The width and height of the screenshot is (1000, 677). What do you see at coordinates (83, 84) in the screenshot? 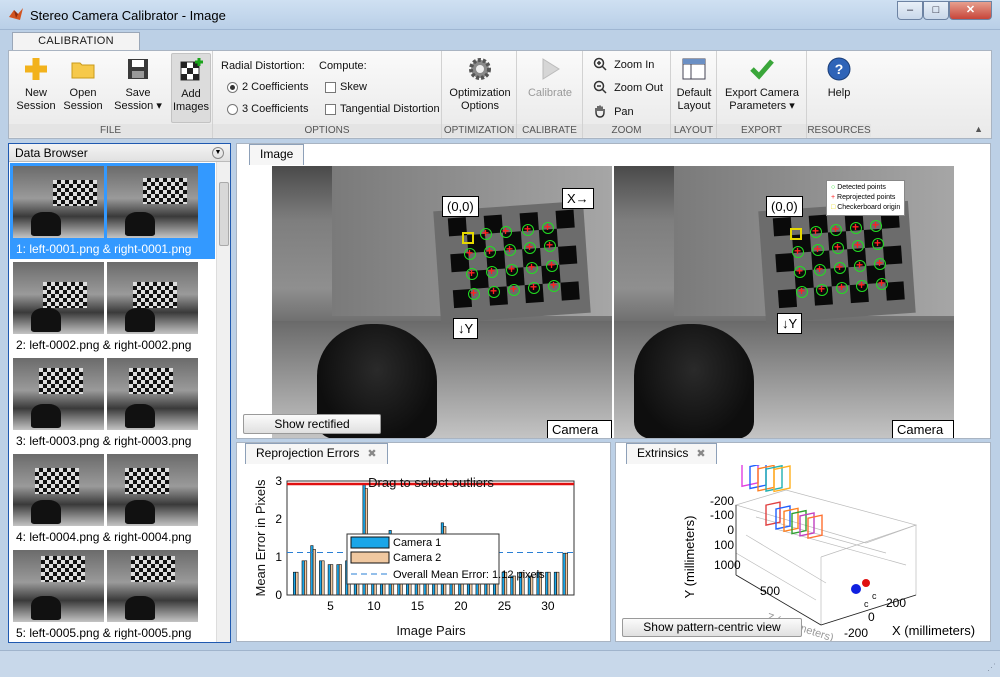
I see `open-session-button: Open Session` at bounding box center [83, 84].